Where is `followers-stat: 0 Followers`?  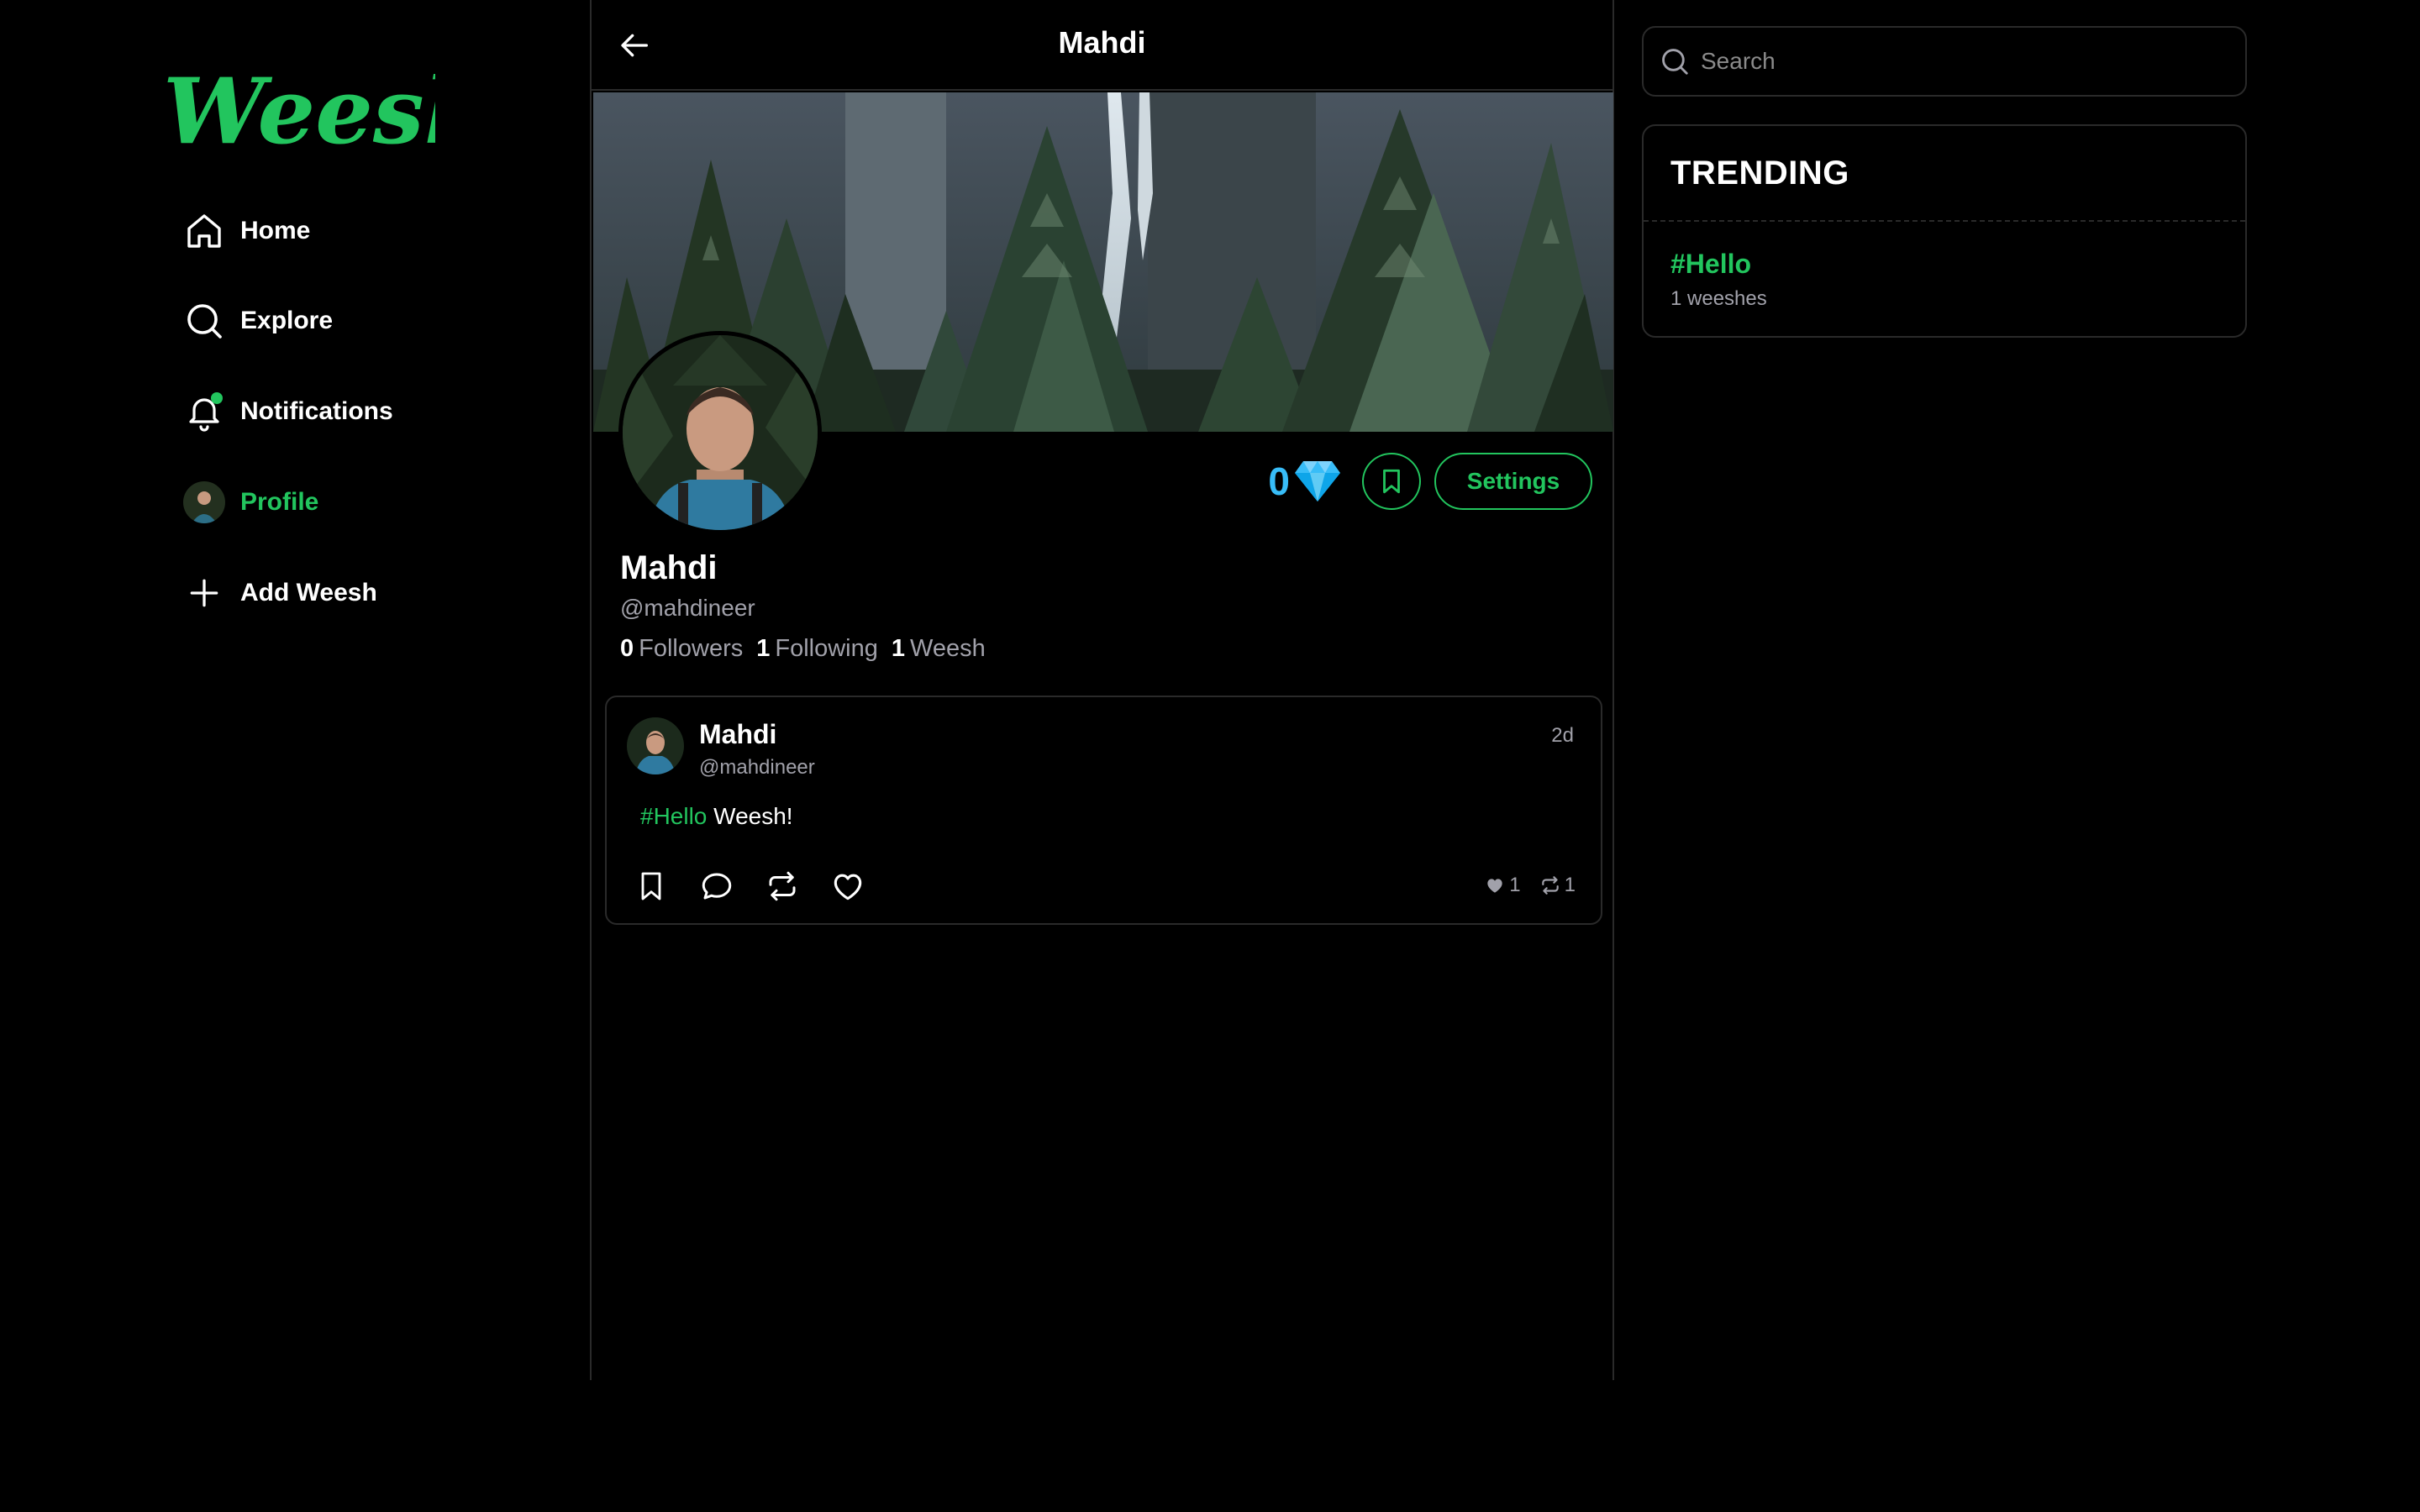 followers-stat: 0 Followers is located at coordinates (681, 649).